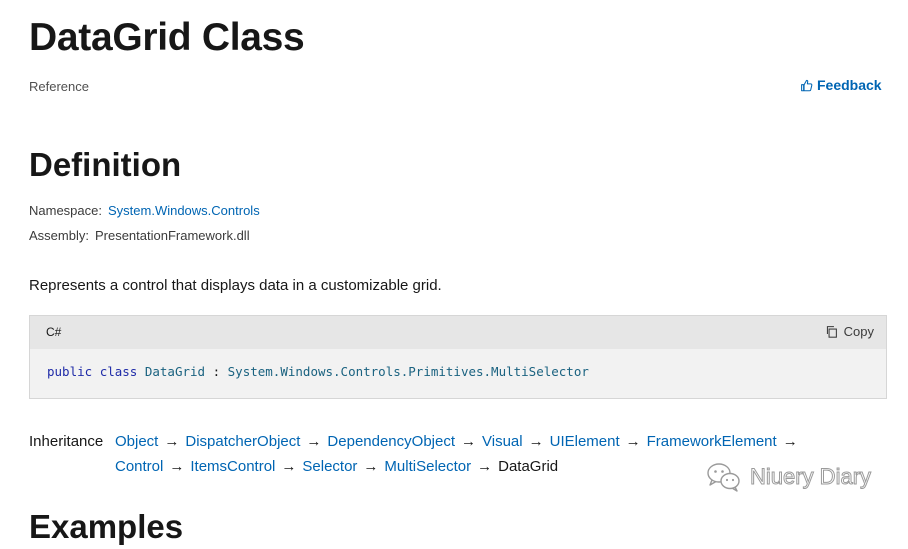 Image resolution: width=908 pixels, height=549 pixels. What do you see at coordinates (458, 332) in the screenshot?
I see `code-header: C# Copy` at bounding box center [458, 332].